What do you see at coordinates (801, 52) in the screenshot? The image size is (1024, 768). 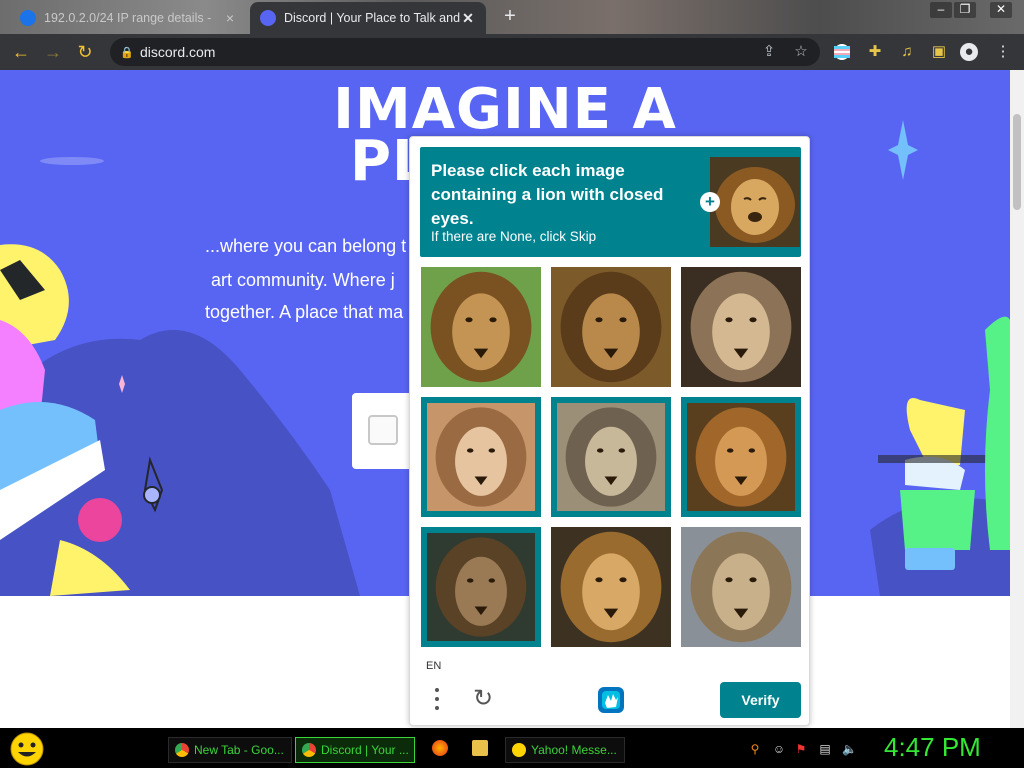 I see `bookmark-star-icon: ☆` at bounding box center [801, 52].